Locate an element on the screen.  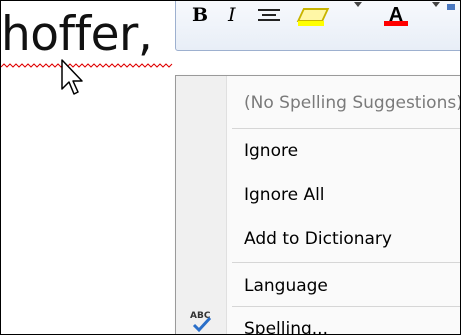
menu-item-add-to-dictionary: Add to Dictionary is located at coordinates (318, 239).